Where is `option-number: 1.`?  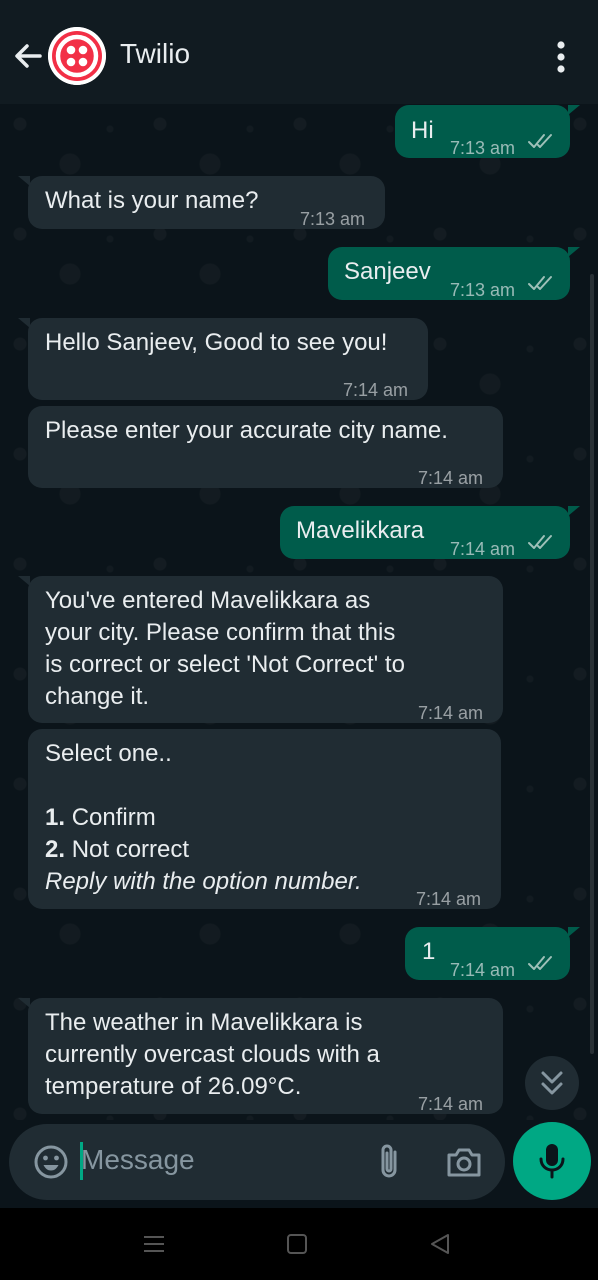
option-number: 1. is located at coordinates (55, 817).